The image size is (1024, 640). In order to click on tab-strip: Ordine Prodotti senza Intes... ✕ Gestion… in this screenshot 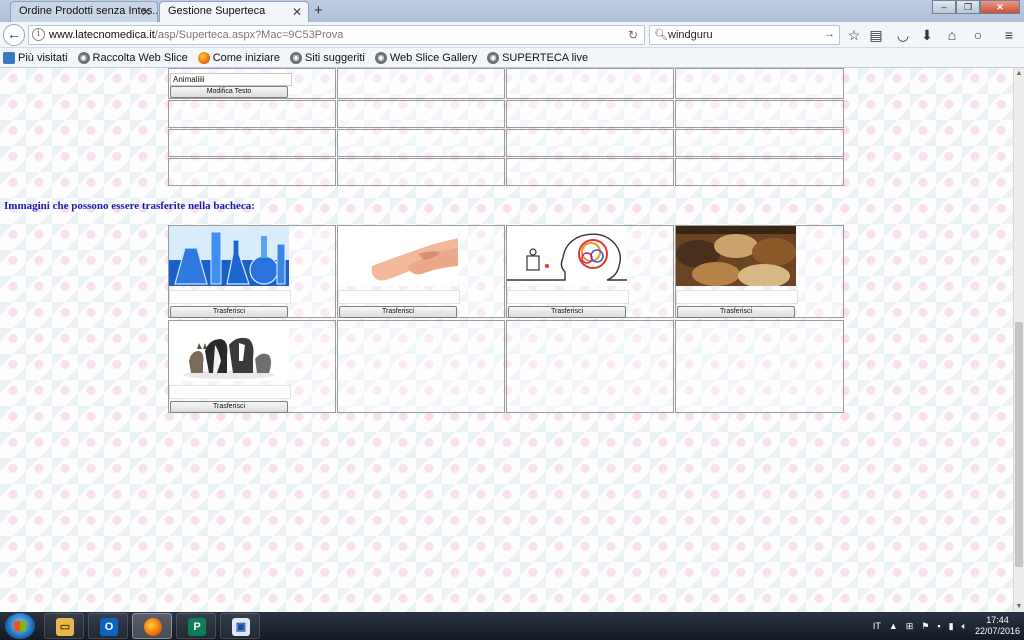, I will do `click(512, 11)`.